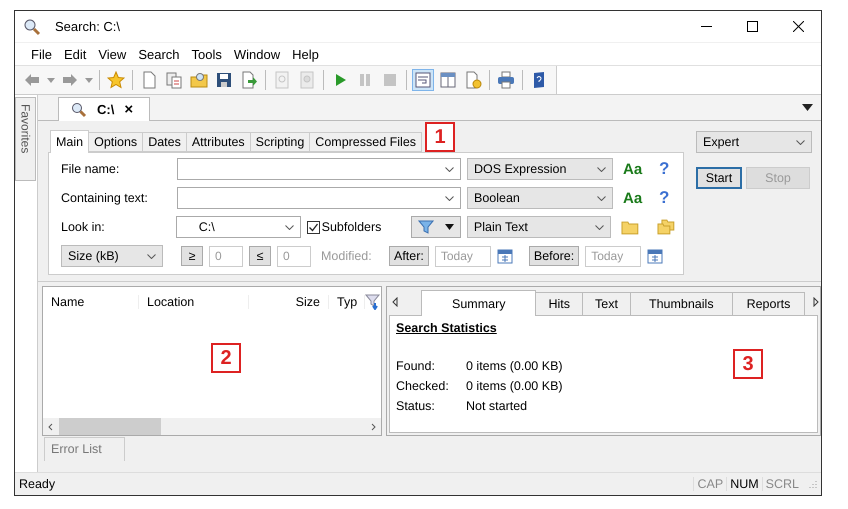 The height and width of the screenshot is (509, 848). What do you see at coordinates (192, 256) in the screenshot?
I see `min-size-button: ≥` at bounding box center [192, 256].